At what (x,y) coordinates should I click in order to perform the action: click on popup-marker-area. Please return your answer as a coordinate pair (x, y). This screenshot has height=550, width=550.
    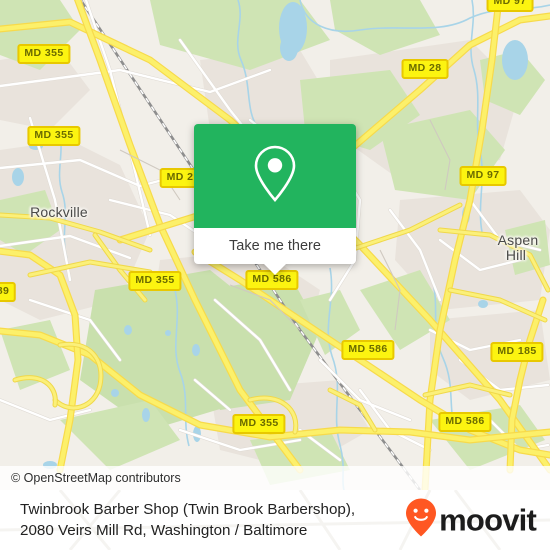
    Looking at the image, I should click on (275, 176).